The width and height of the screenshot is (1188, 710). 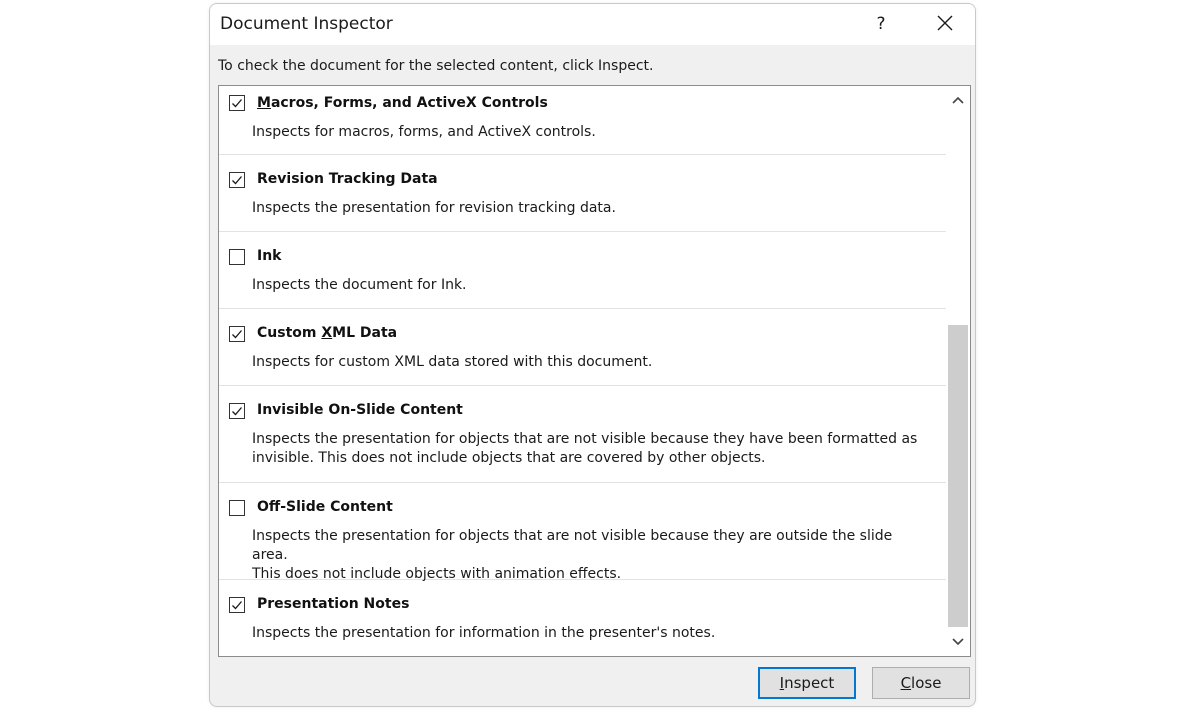 I want to click on item-description: Inspects the document for Ink., so click(x=359, y=285).